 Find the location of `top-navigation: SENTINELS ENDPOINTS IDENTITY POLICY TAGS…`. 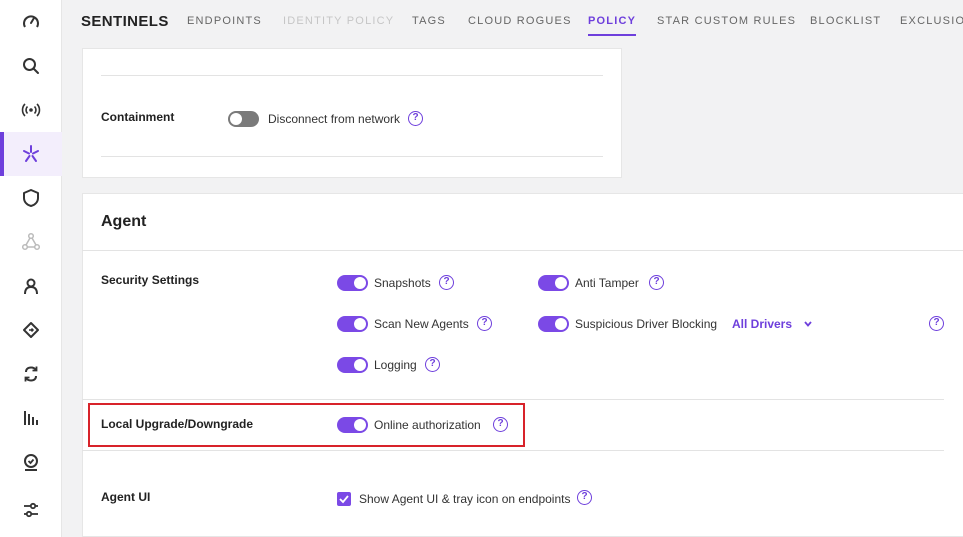

top-navigation: SENTINELS ENDPOINTS IDENTITY POLICY TAGS… is located at coordinates (512, 22).